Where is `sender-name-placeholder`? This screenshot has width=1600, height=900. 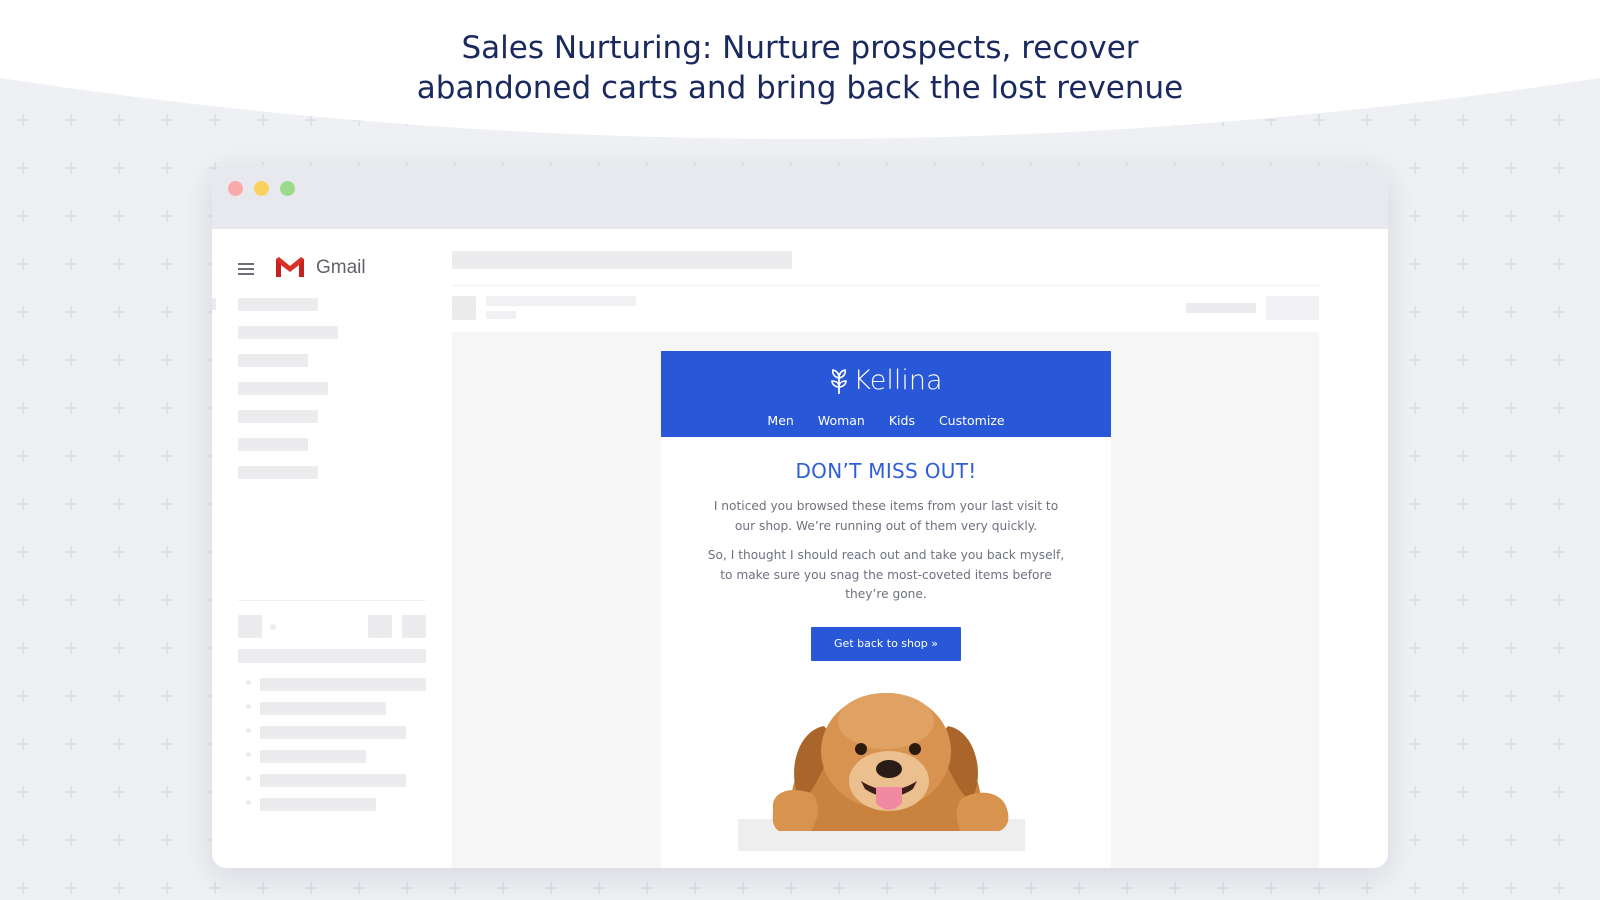 sender-name-placeholder is located at coordinates (561, 301).